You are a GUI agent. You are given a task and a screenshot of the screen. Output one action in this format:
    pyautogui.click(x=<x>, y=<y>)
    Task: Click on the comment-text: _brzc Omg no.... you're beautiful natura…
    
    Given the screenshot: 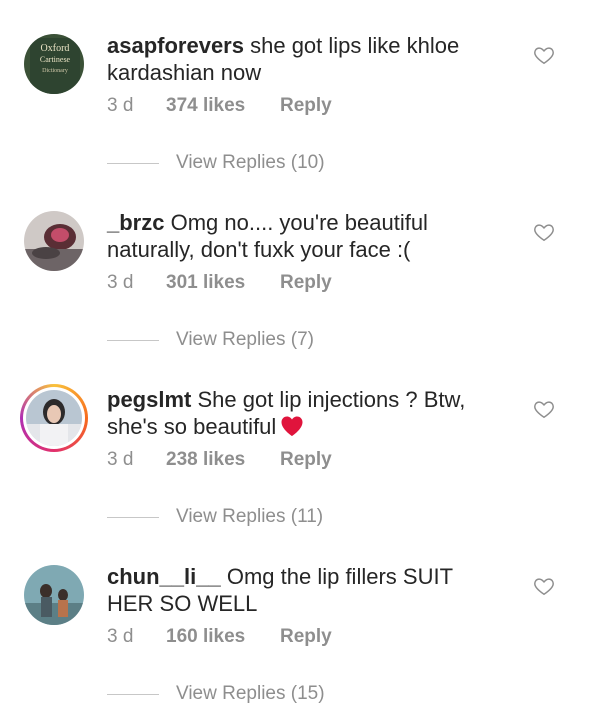 What is the action you would take?
    pyautogui.click(x=302, y=236)
    